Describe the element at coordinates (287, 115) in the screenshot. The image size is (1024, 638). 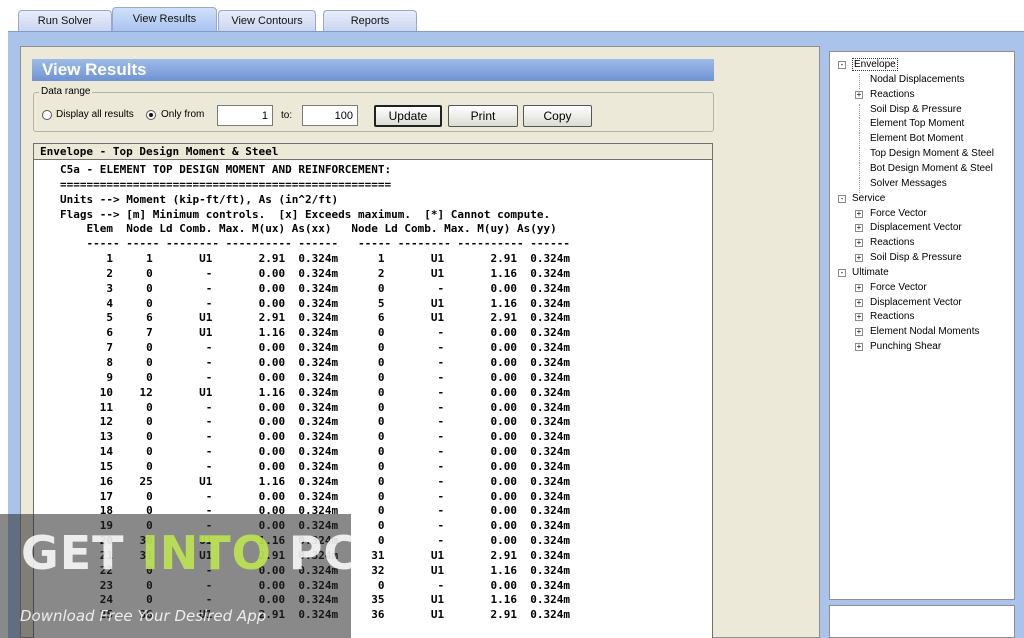
I see `to-label: to:` at that location.